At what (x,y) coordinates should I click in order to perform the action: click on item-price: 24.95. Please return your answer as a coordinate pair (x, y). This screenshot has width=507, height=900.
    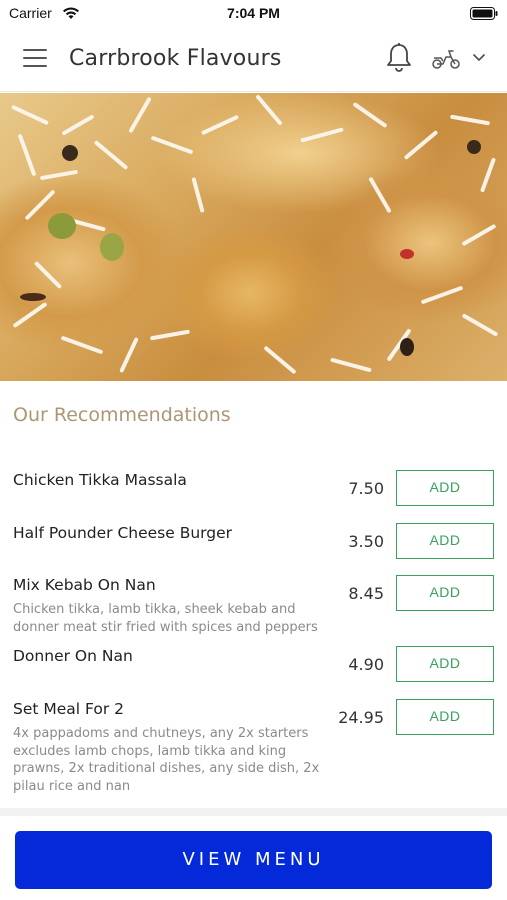
    Looking at the image, I should click on (361, 717).